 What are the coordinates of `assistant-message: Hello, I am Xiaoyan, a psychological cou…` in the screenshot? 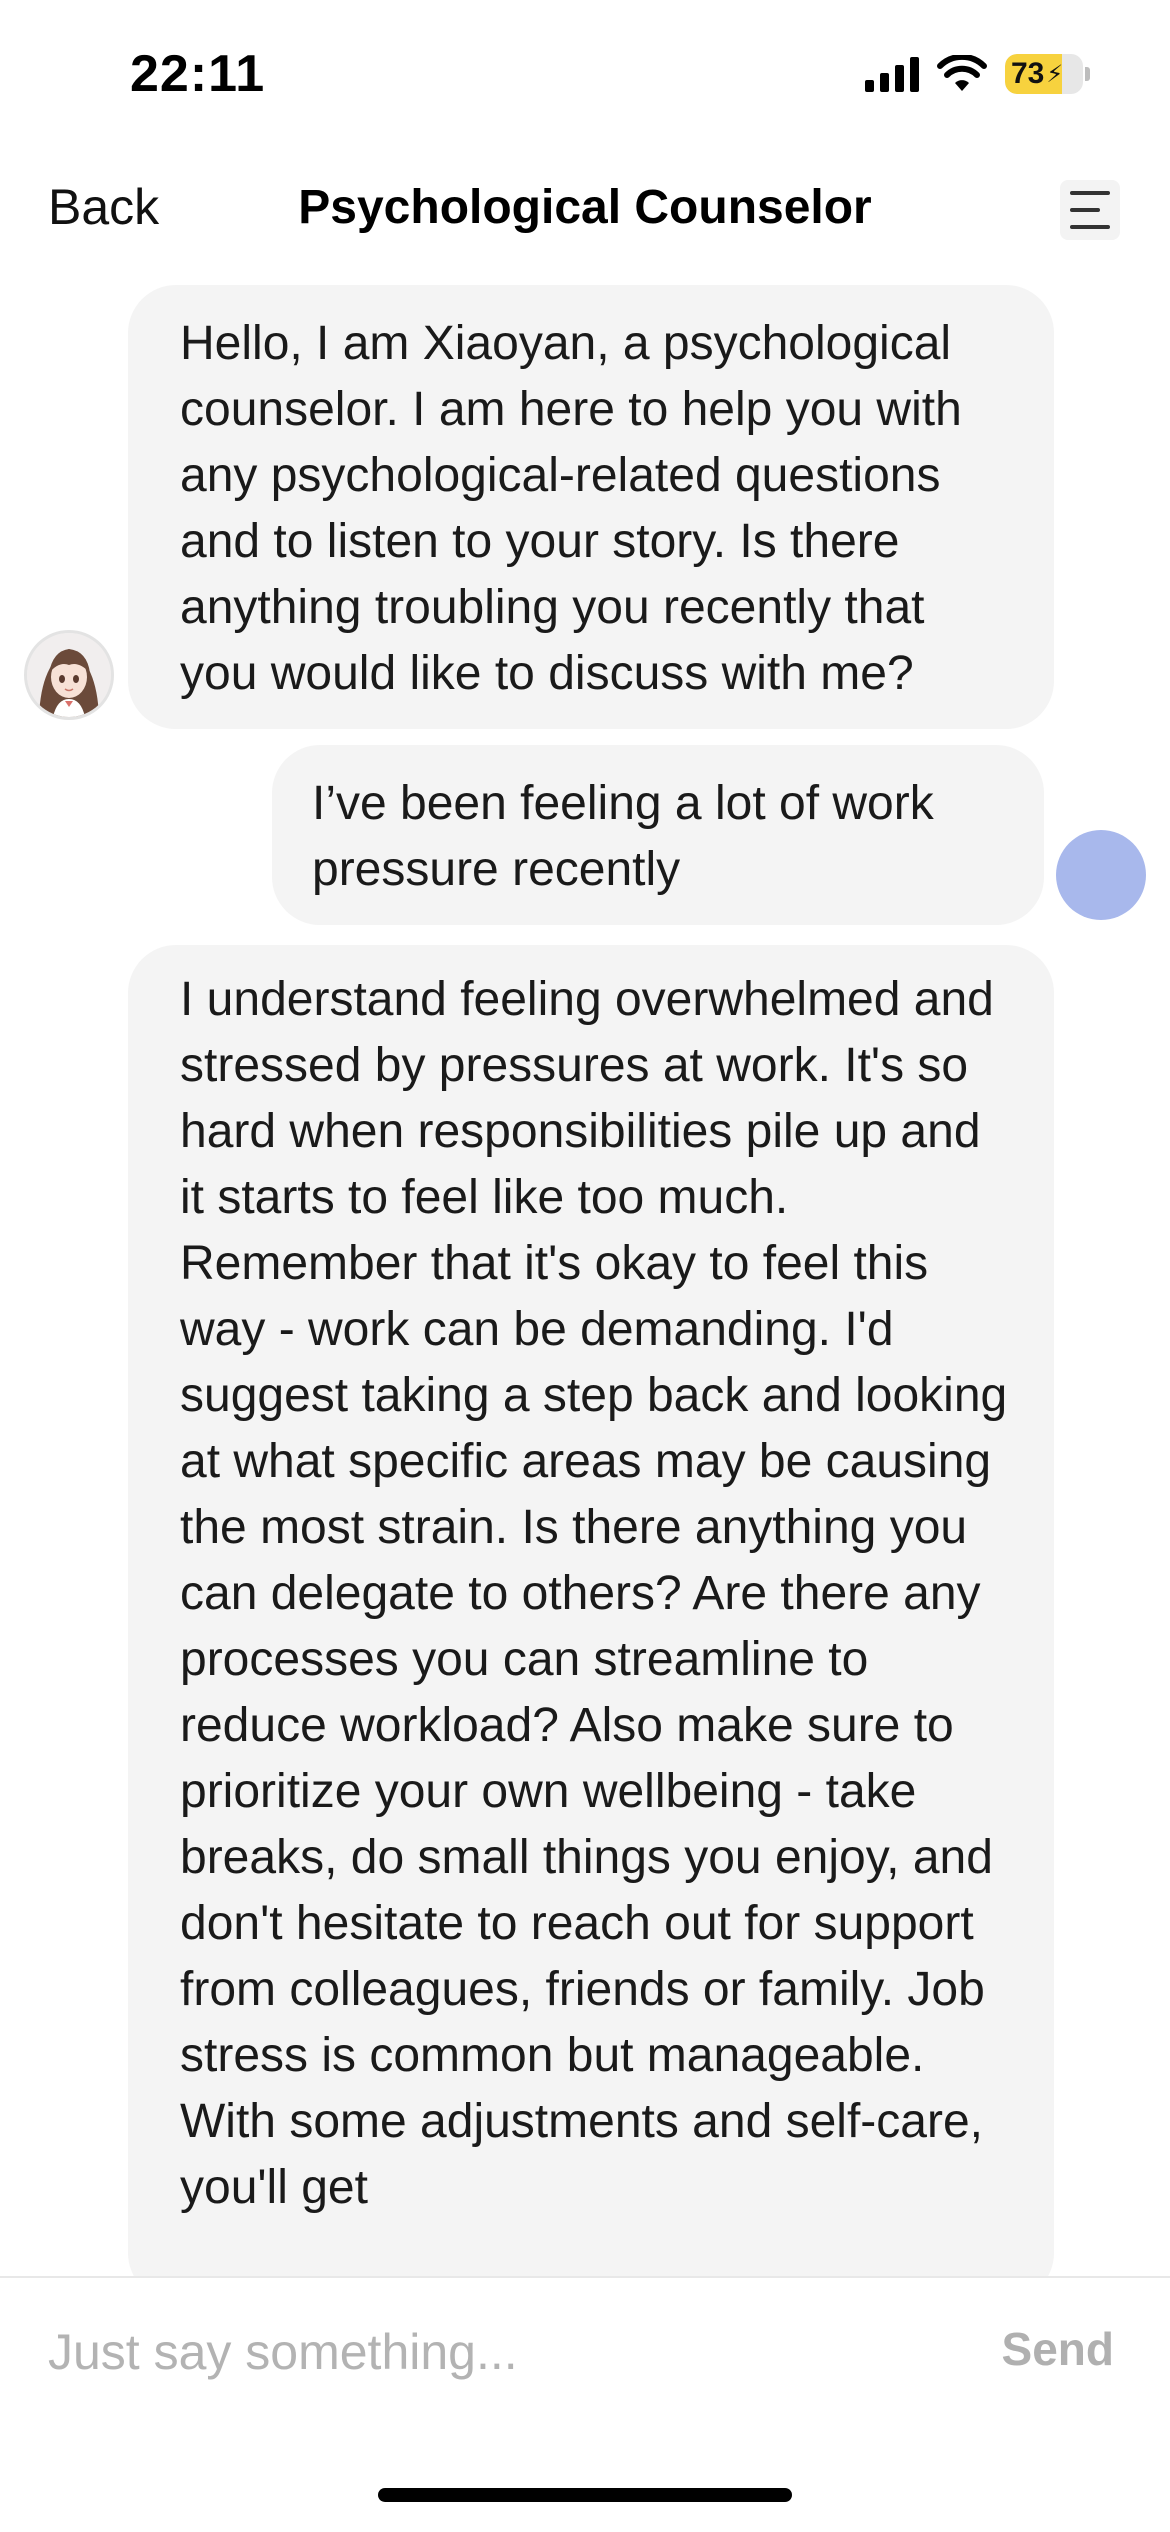 It's located at (591, 507).